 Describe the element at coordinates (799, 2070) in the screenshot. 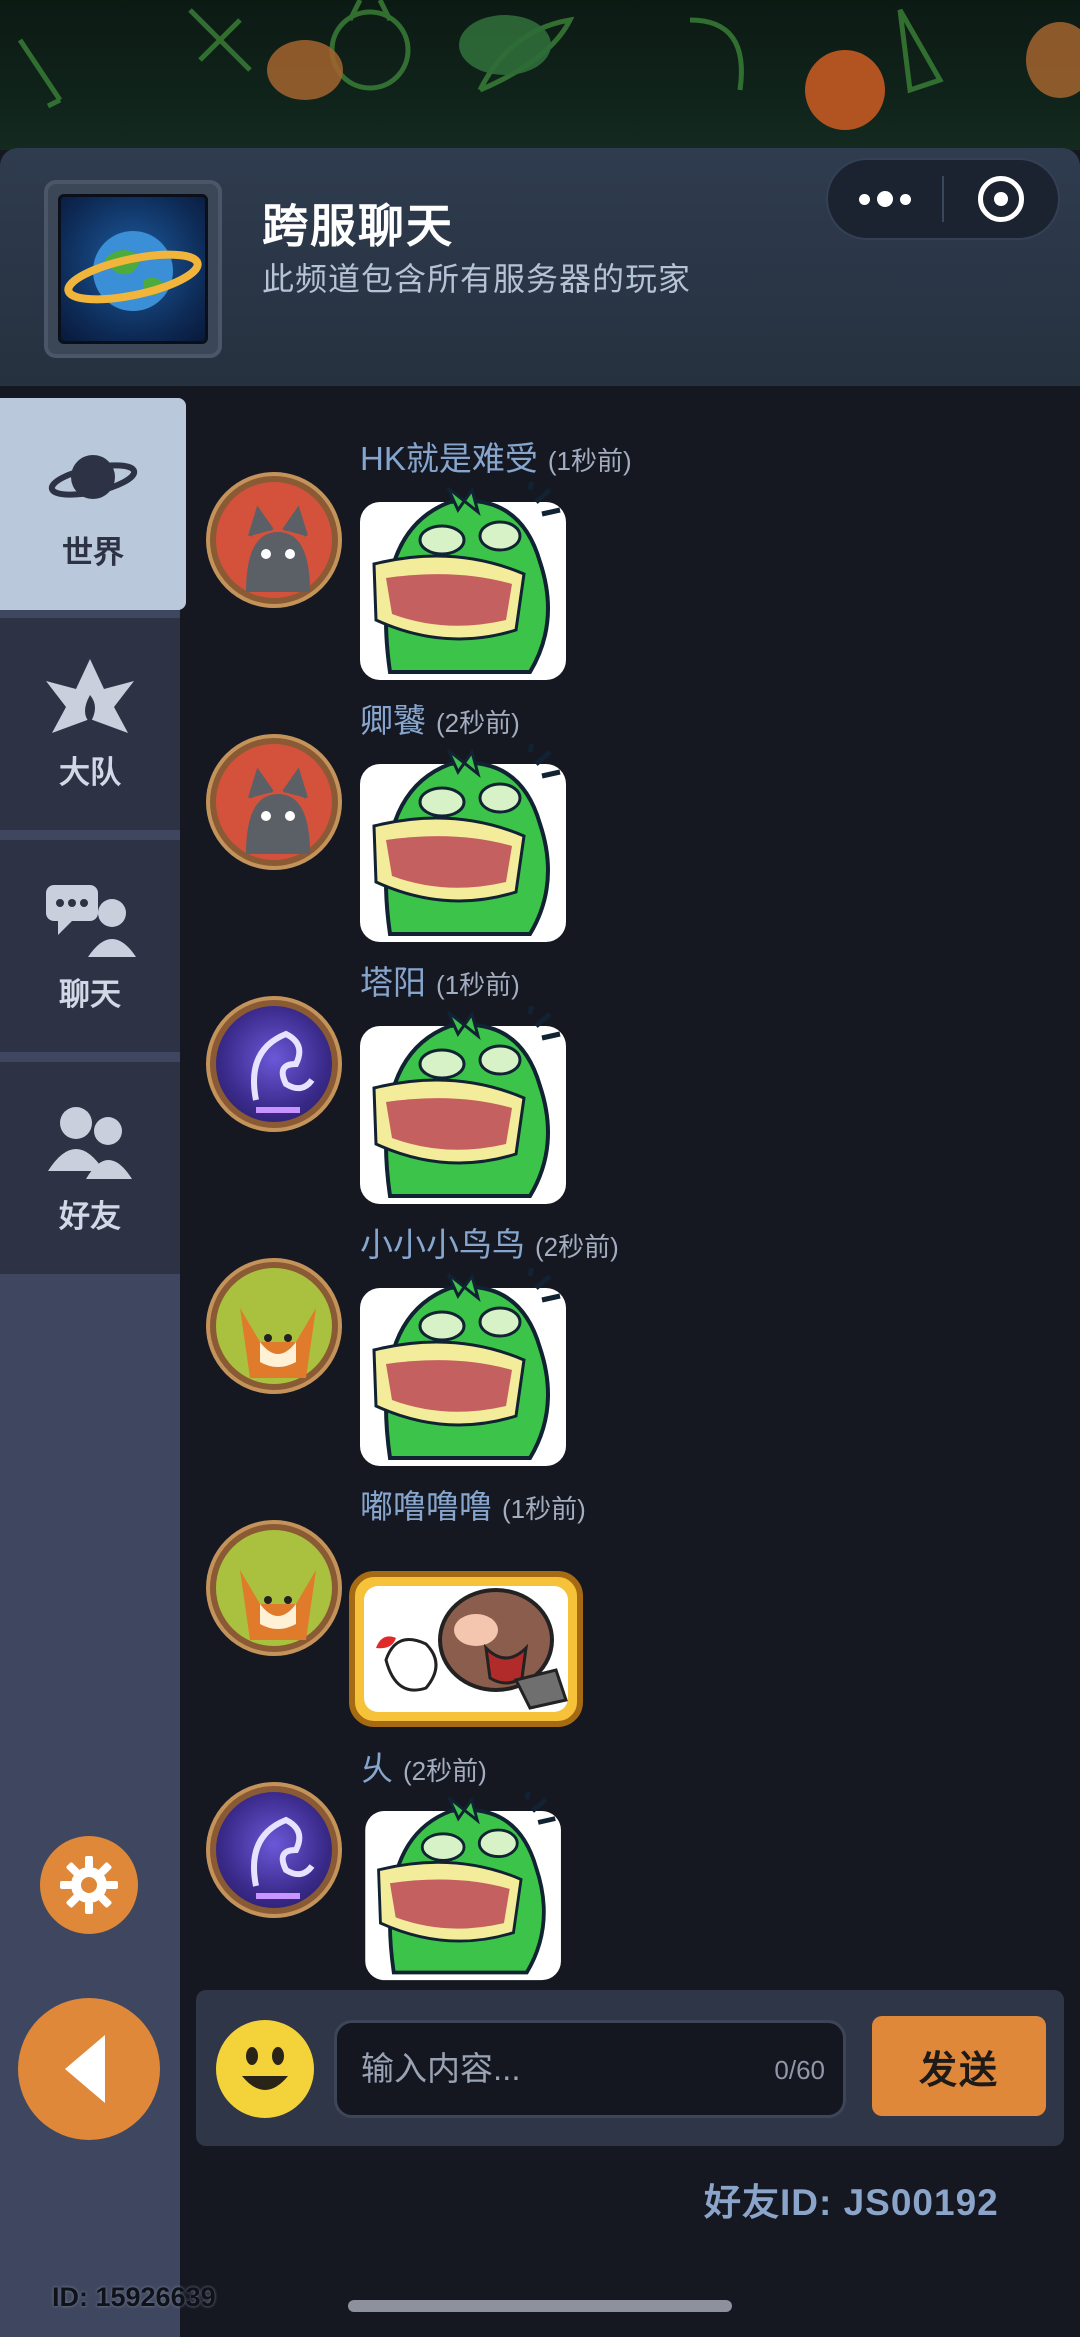

I see `char-counter: 0/60` at that location.